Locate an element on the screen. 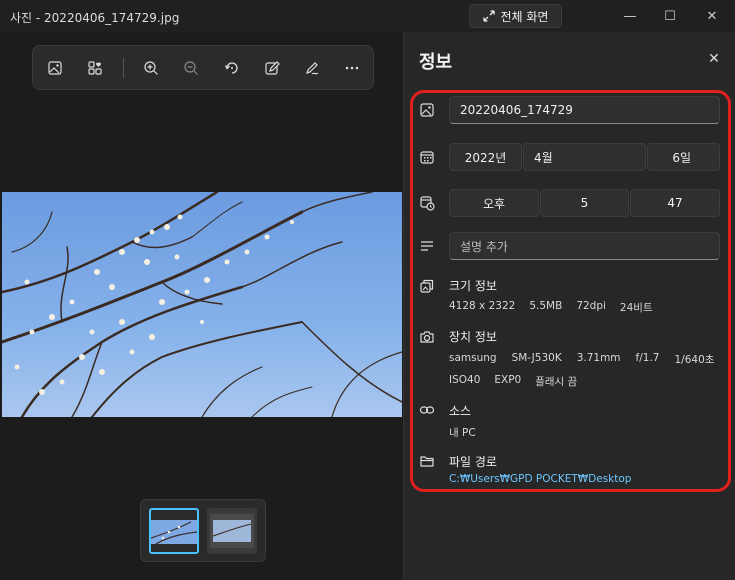 The image size is (735, 580). hour-field: 5 is located at coordinates (584, 203).